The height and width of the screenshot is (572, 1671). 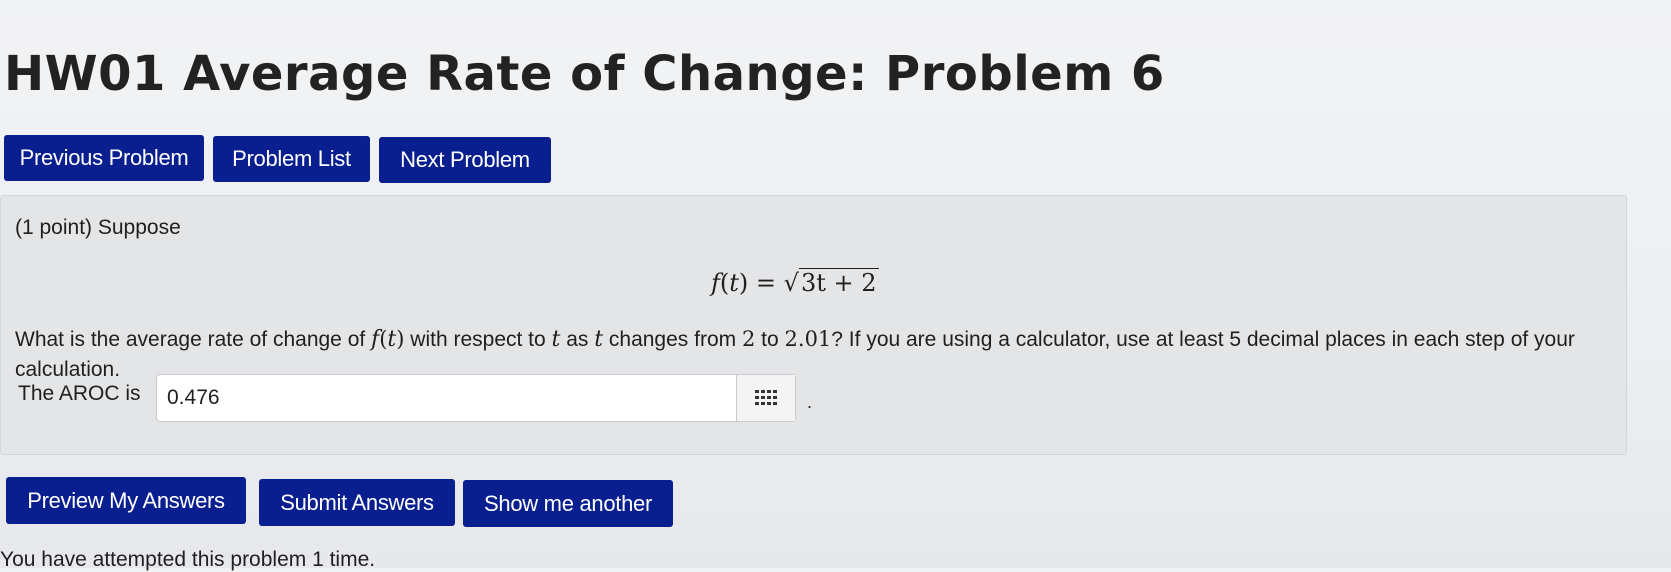 I want to click on problem-intro: (1 point) Suppose, so click(x=98, y=227).